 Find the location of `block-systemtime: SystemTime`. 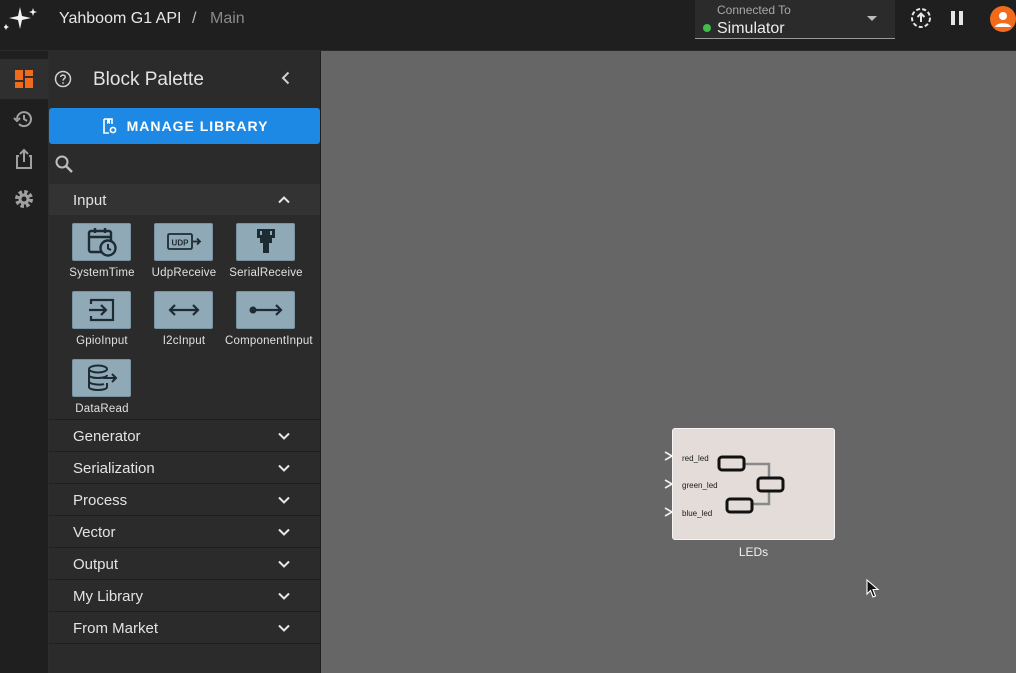

block-systemtime: SystemTime is located at coordinates (102, 251).